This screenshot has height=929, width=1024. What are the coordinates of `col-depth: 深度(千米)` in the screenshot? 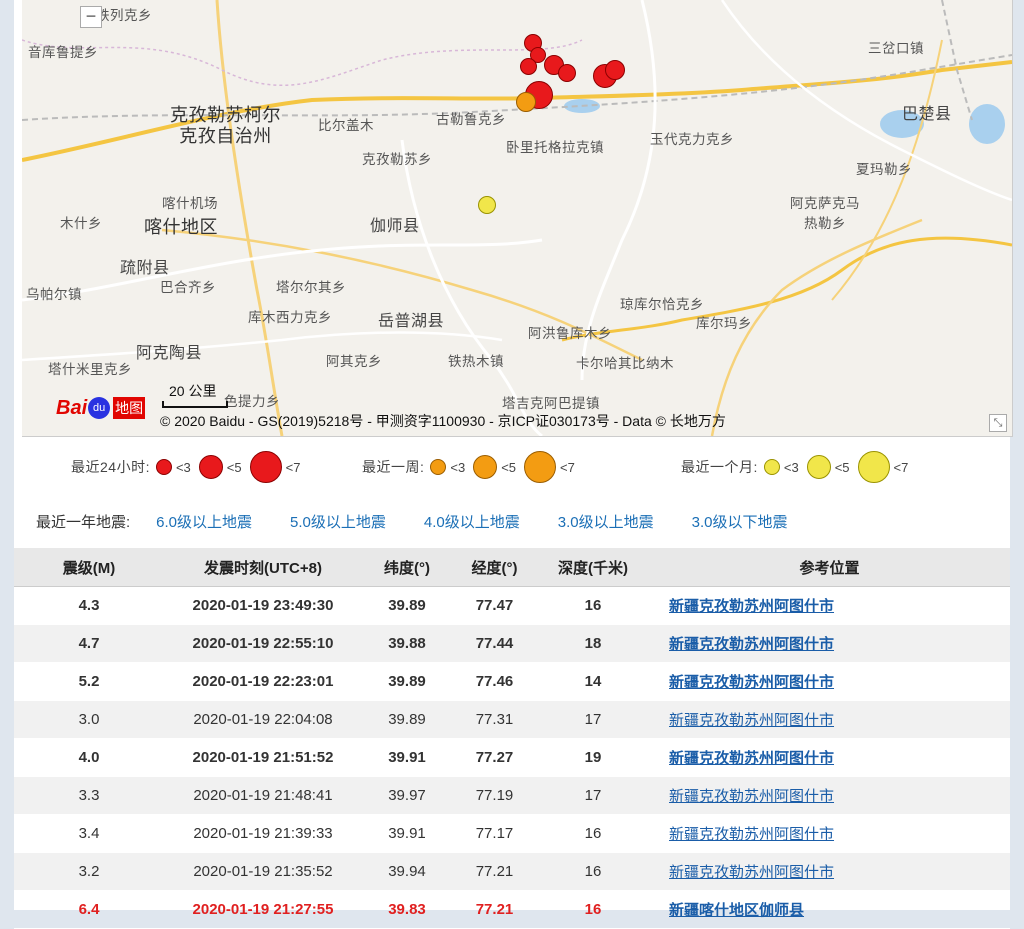 It's located at (593, 567).